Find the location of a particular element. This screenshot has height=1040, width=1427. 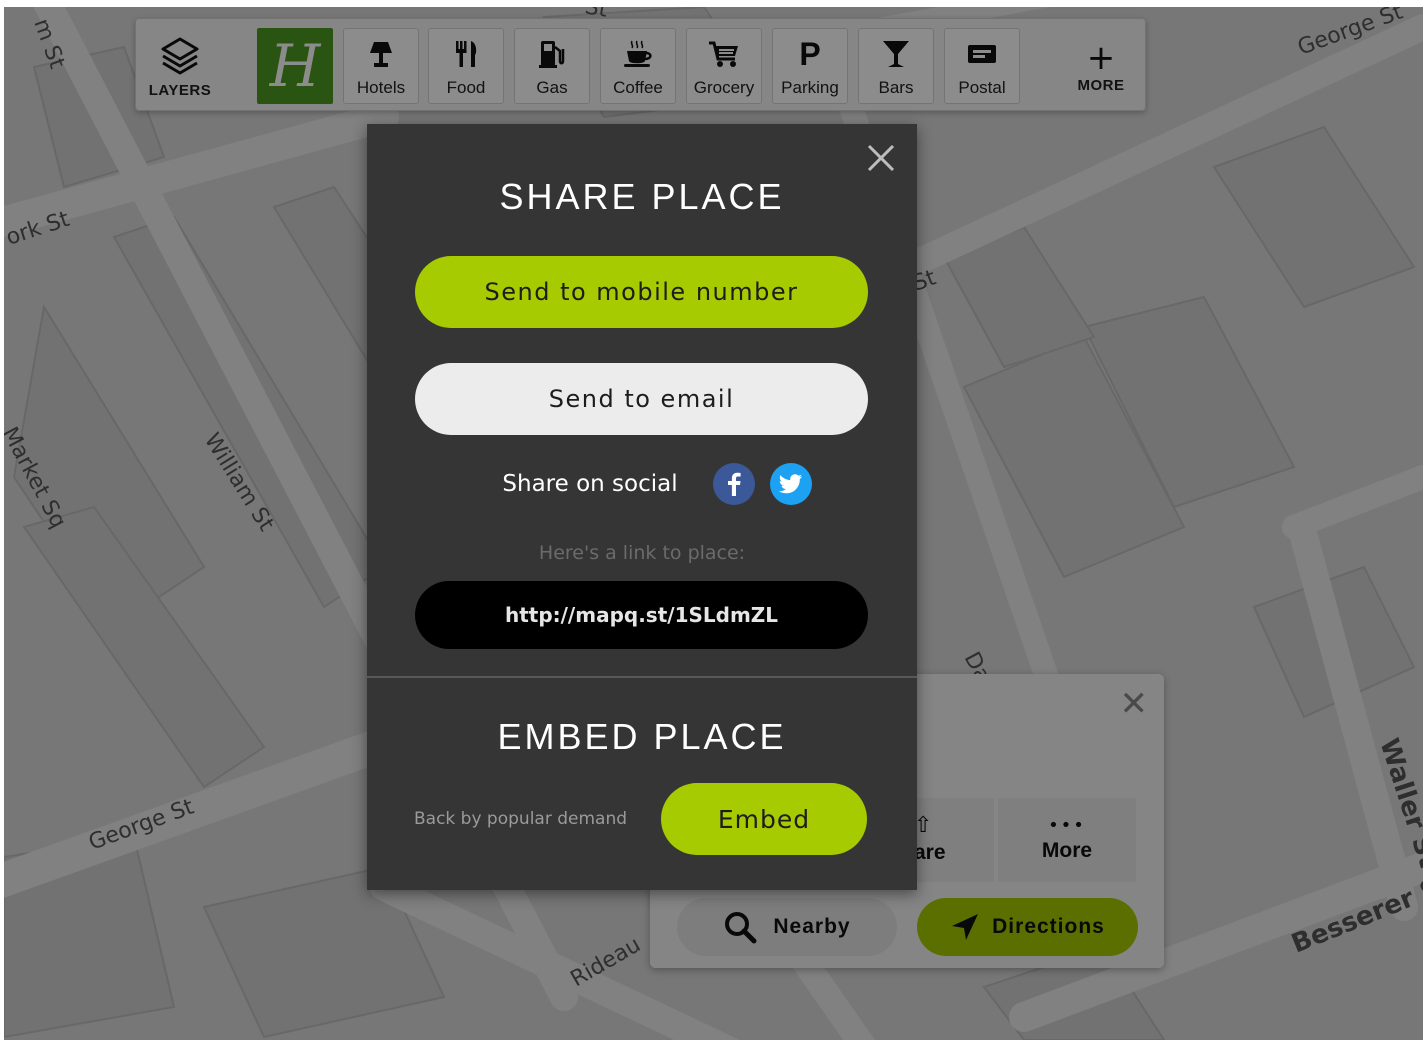

more-categories-button: + MORE is located at coordinates (1101, 67).